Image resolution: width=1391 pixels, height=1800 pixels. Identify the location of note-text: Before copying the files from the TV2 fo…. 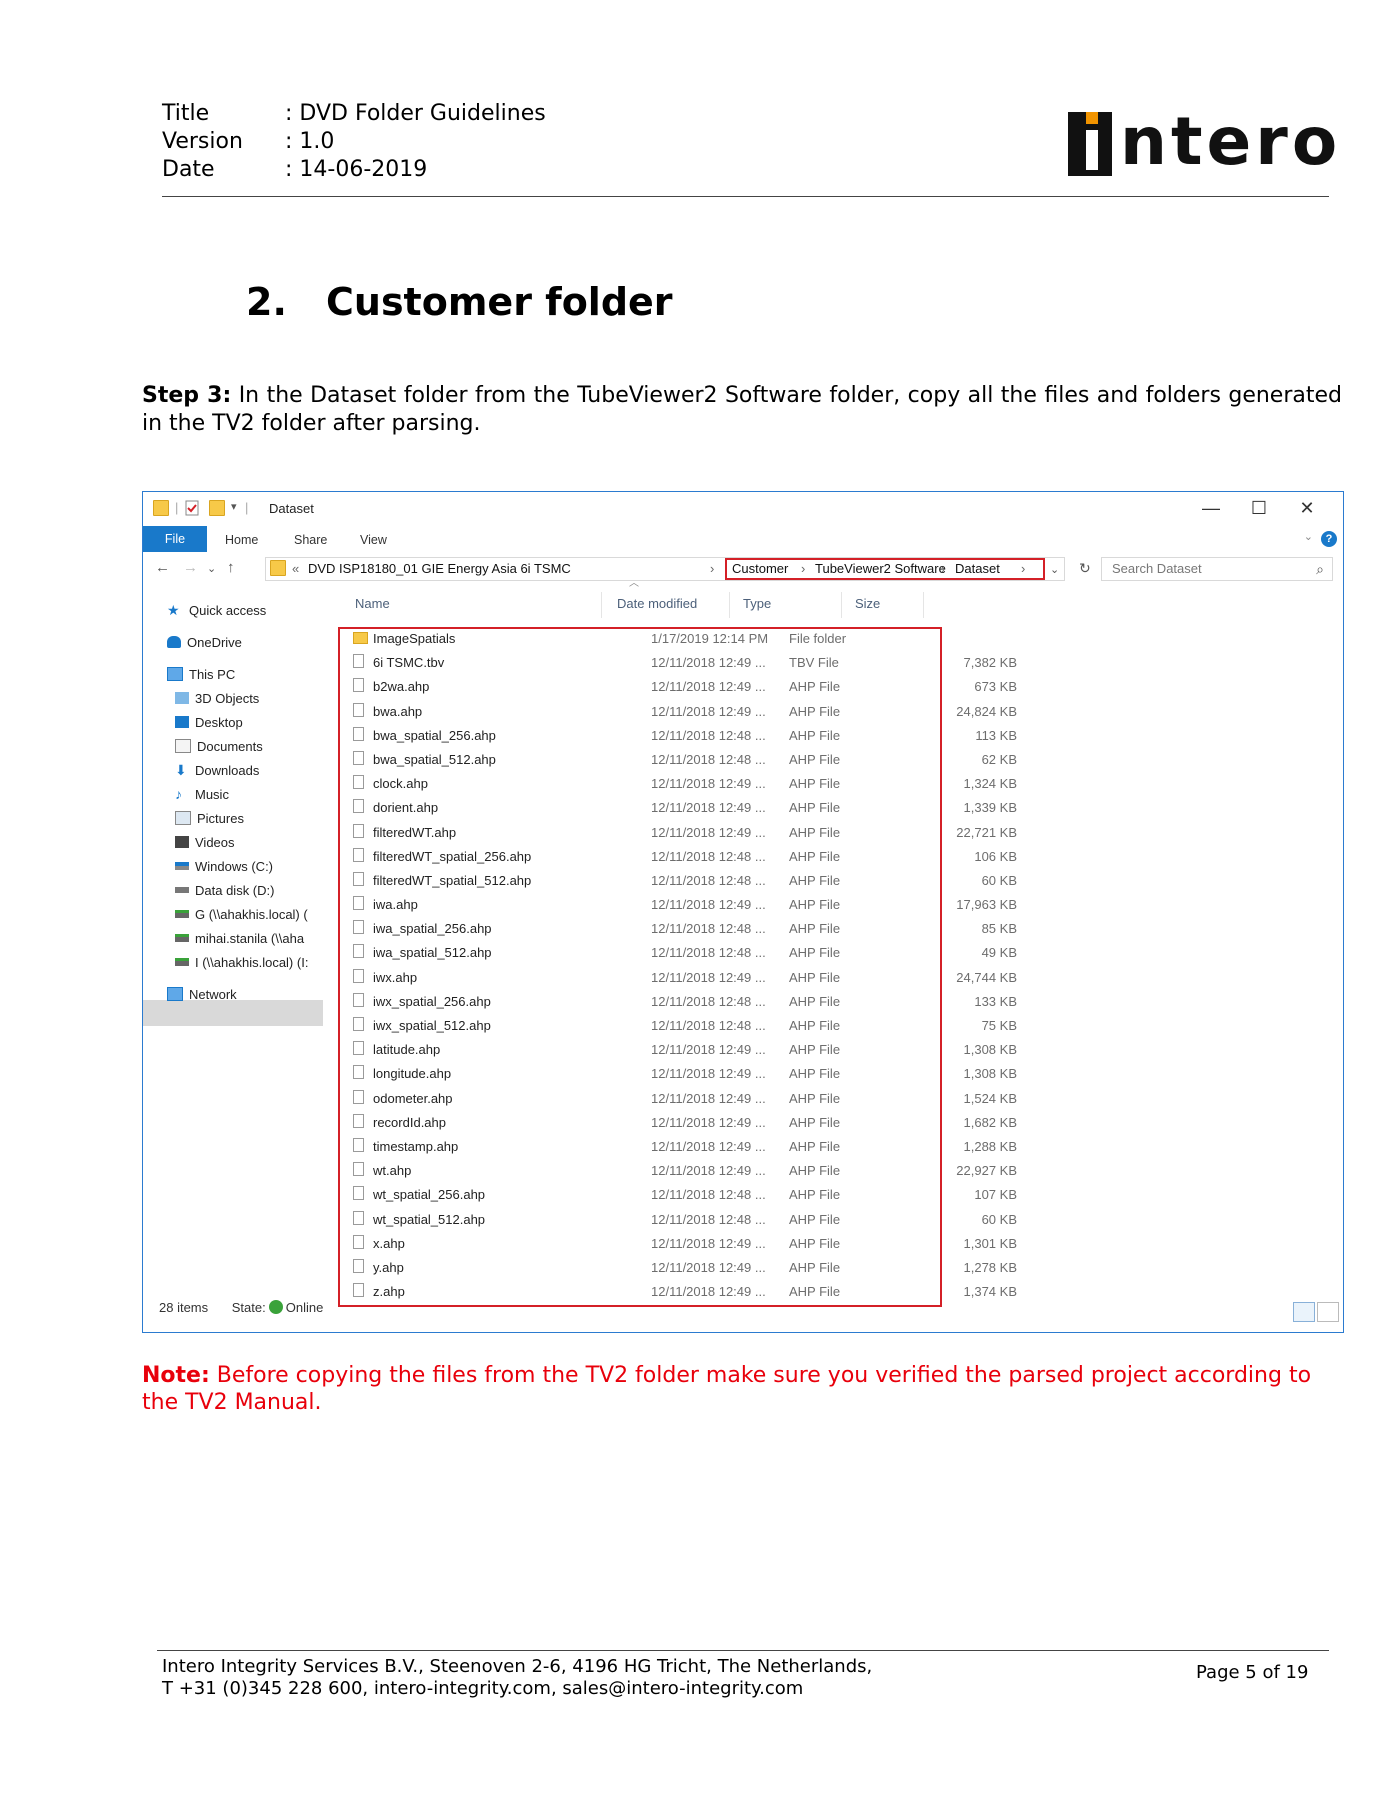
(727, 1389).